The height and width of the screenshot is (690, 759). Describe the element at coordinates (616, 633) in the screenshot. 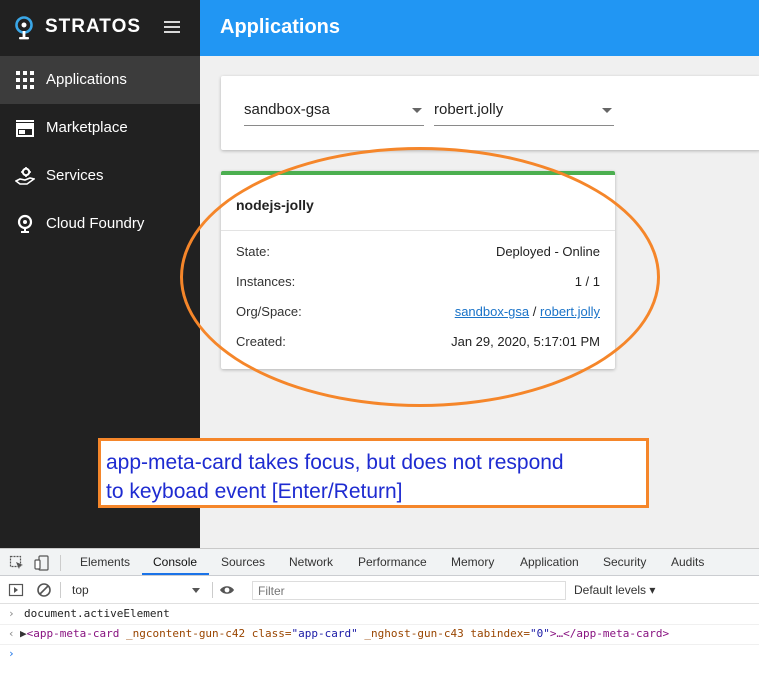

I see `token-tag-close: </app-meta-card>` at that location.